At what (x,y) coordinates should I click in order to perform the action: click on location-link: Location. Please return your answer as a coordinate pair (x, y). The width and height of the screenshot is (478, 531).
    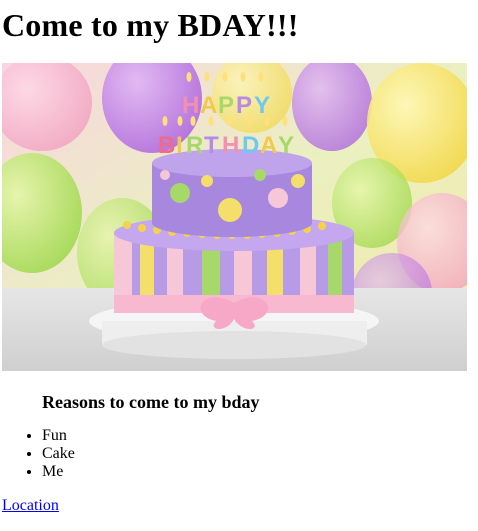
    Looking at the image, I should click on (30, 506).